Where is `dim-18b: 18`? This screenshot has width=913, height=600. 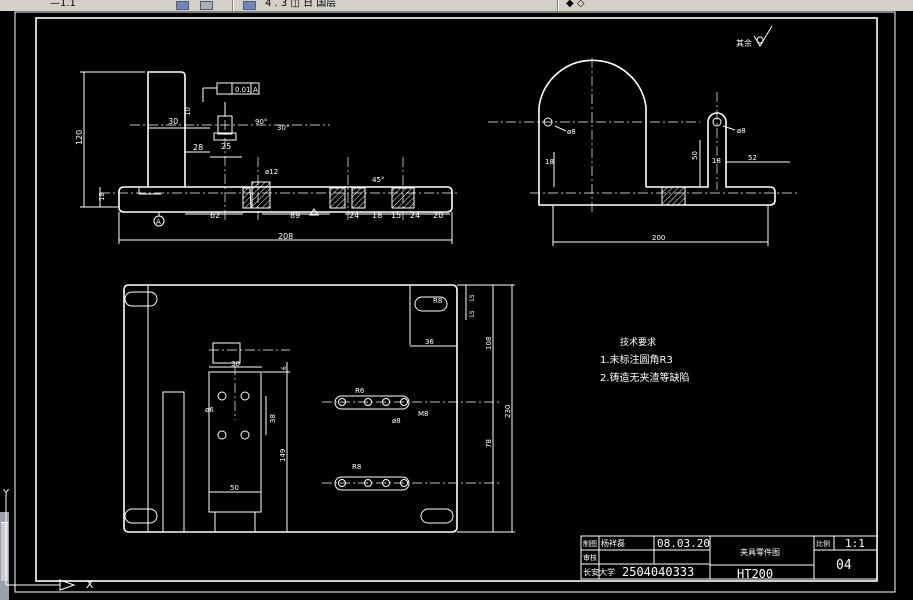
dim-18b: 18 is located at coordinates (377, 215).